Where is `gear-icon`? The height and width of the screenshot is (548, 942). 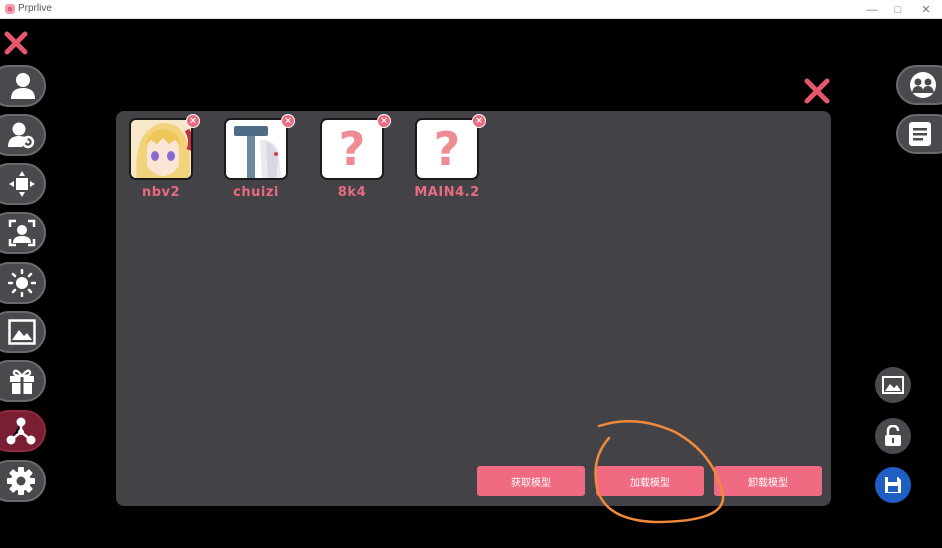 gear-icon is located at coordinates (21, 481).